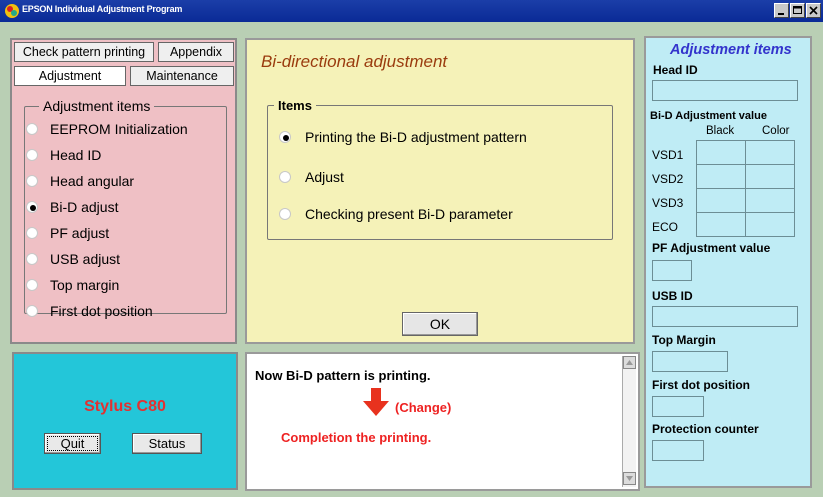  I want to click on maximize-button, so click(797, 10).